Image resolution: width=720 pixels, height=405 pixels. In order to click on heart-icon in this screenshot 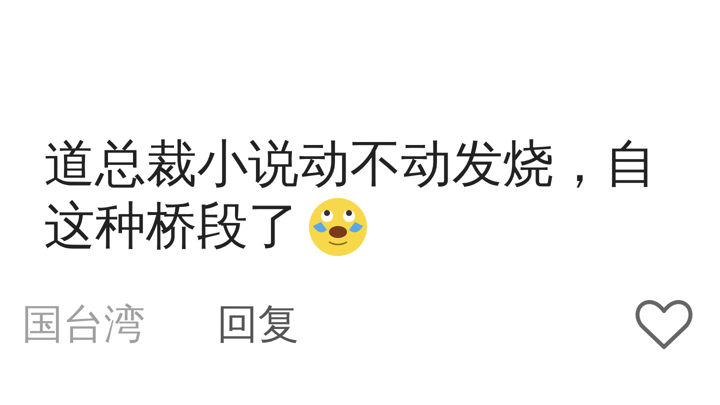, I will do `click(664, 324)`.